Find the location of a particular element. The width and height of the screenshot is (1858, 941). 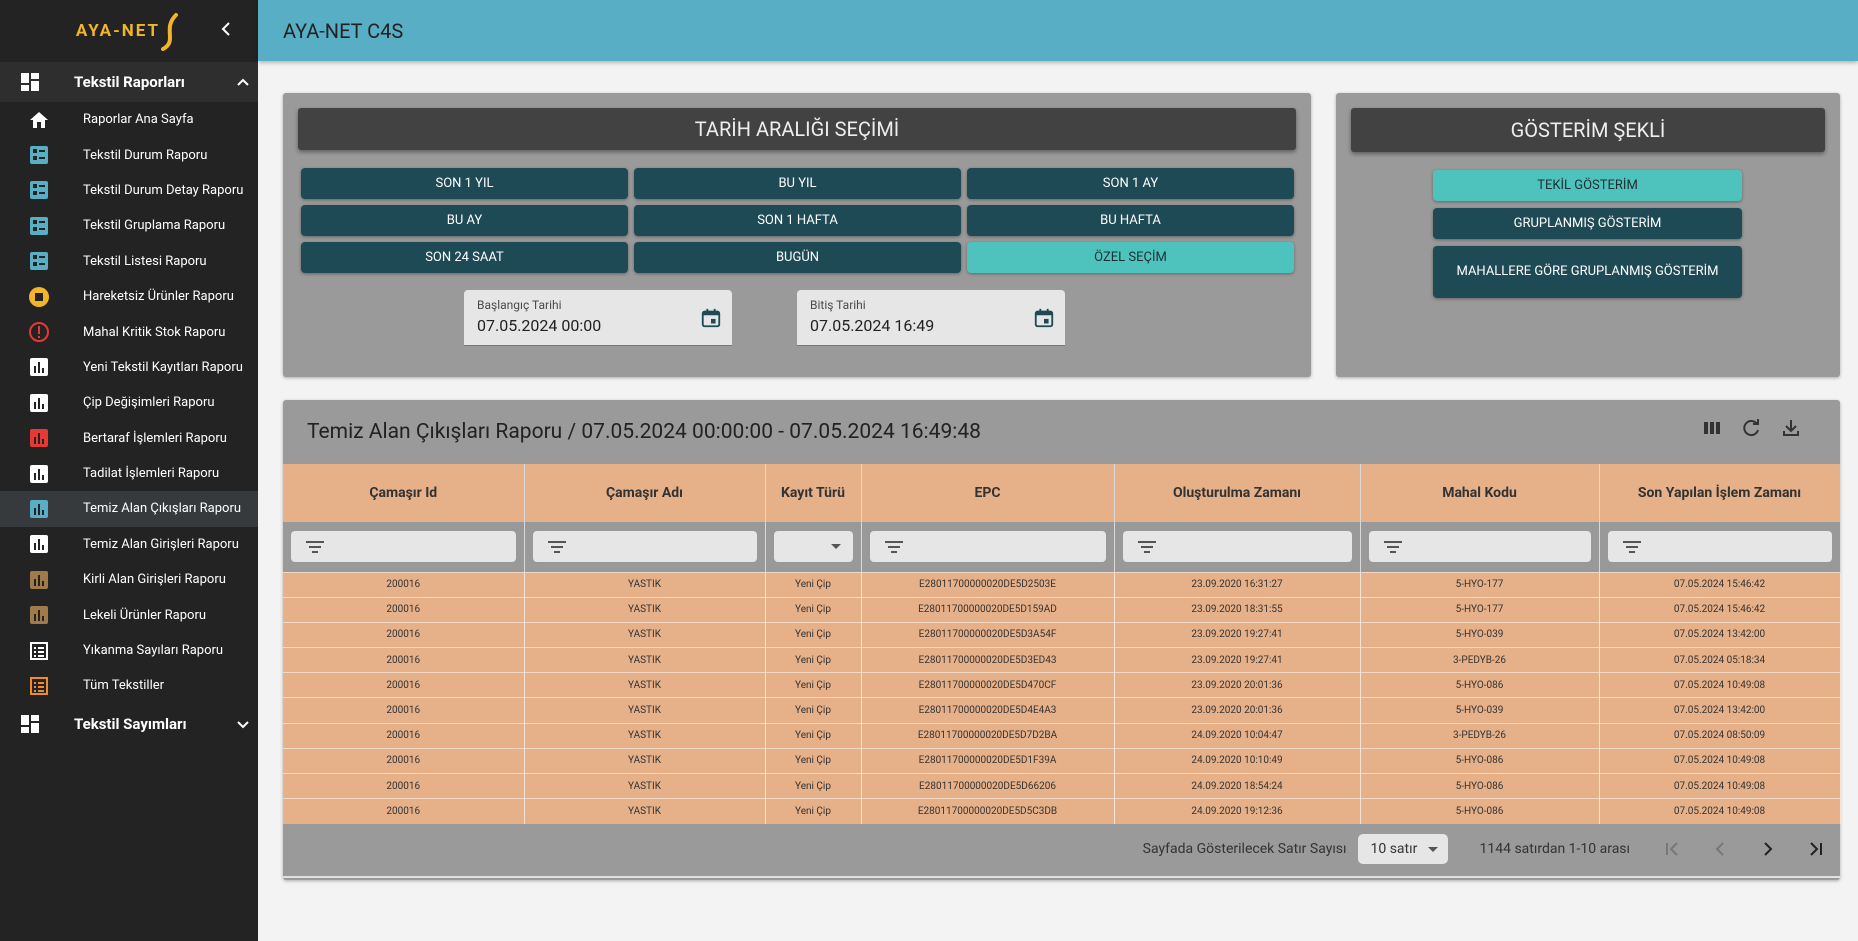

date-range-button: SON 1 HAFTA is located at coordinates (797, 220).